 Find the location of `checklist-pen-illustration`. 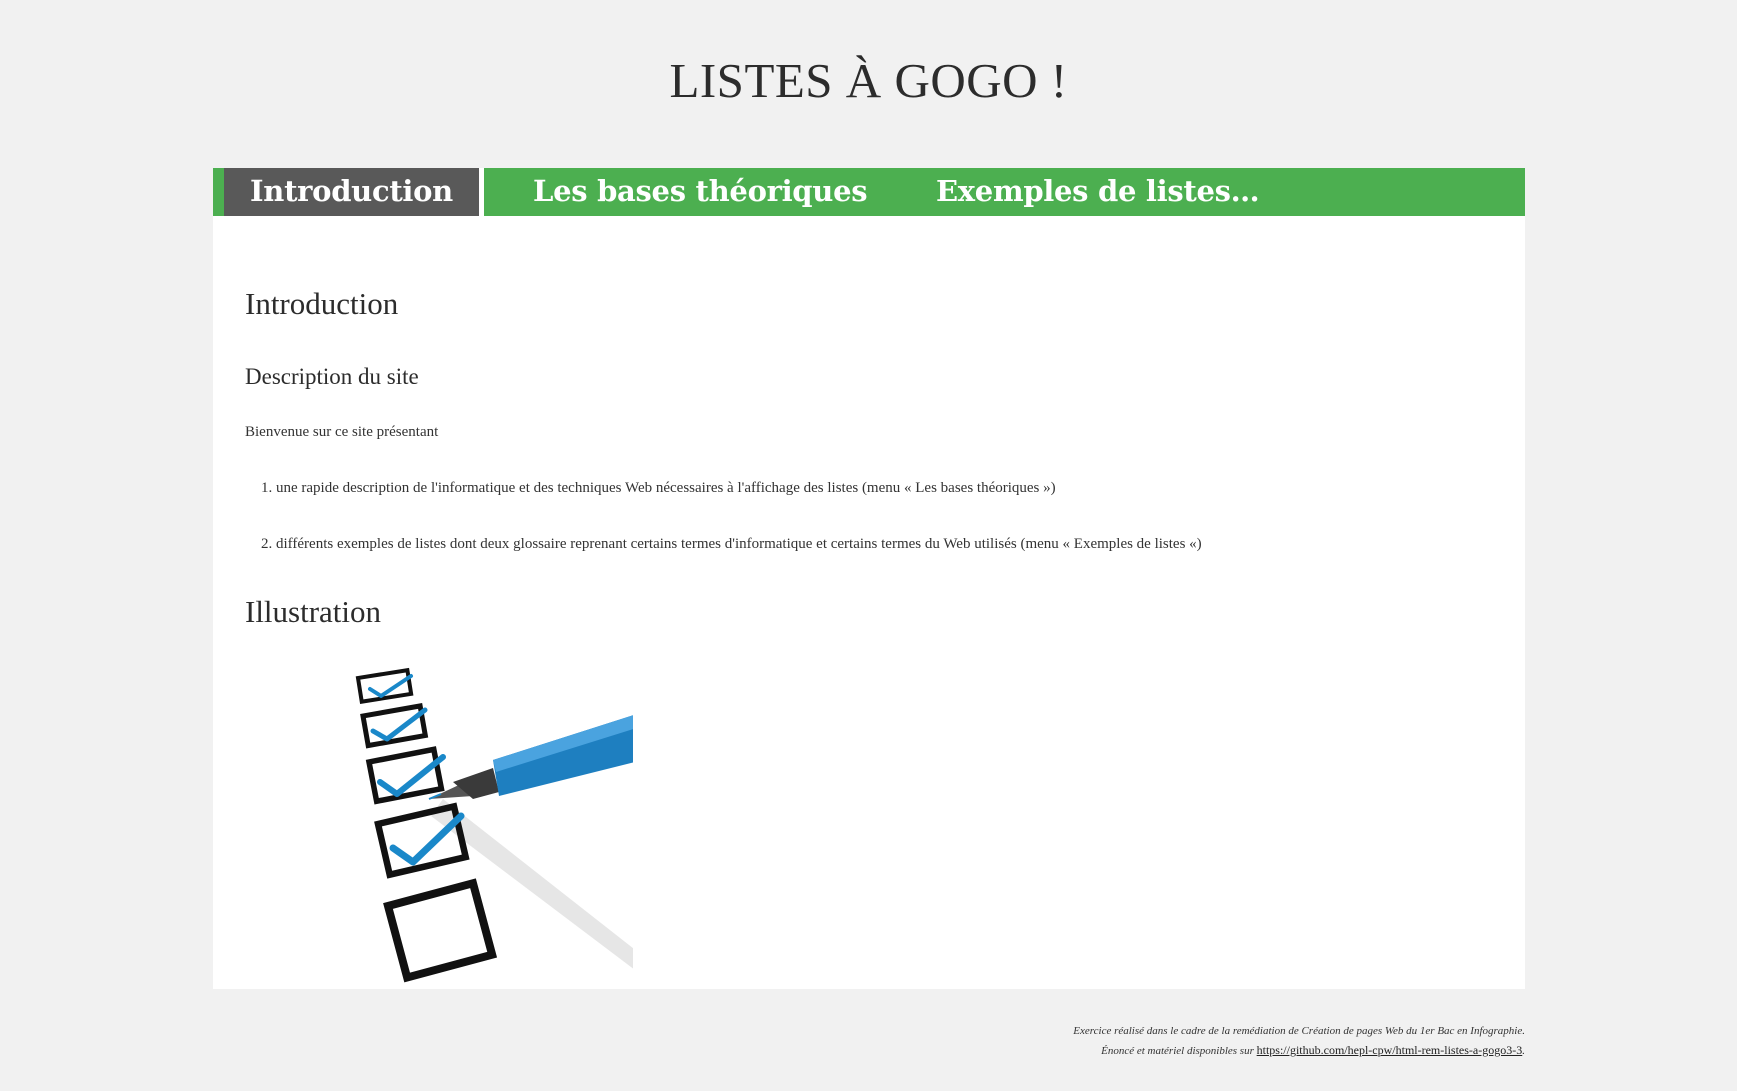

checklist-pen-illustration is located at coordinates (494, 825).